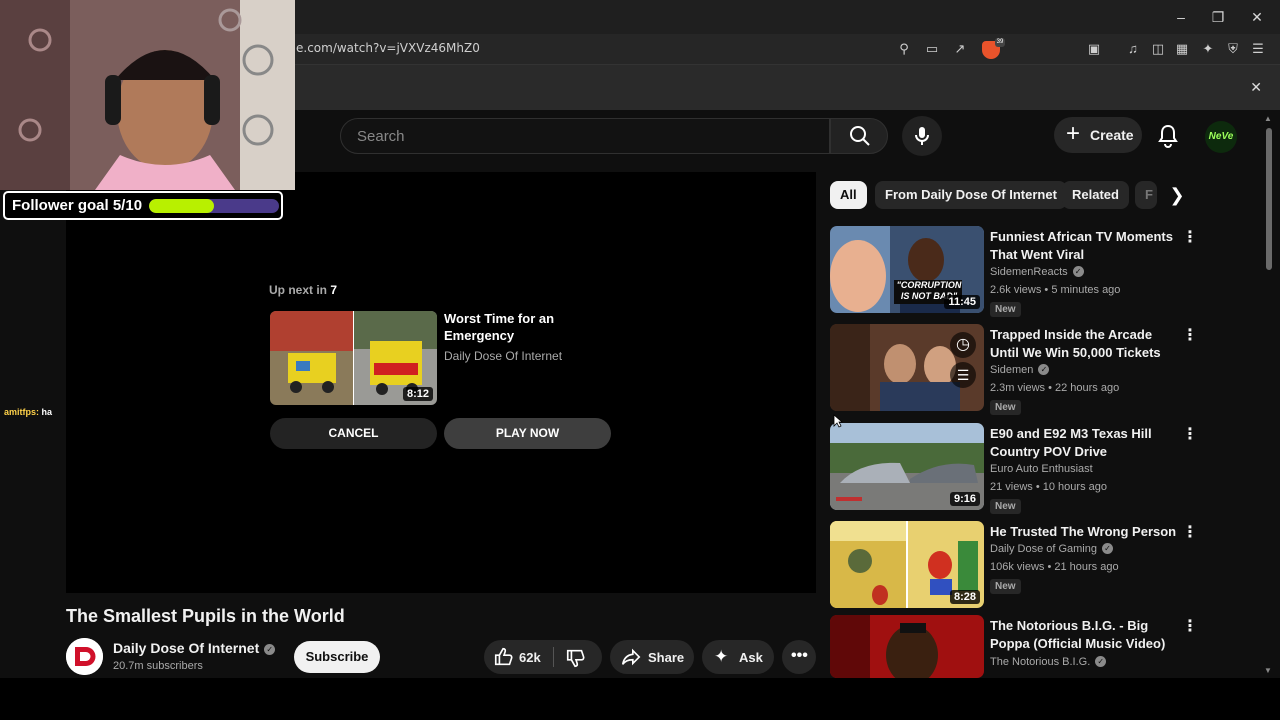 This screenshot has height=720, width=1280. Describe the element at coordinates (907, 564) in the screenshot. I see `recommendation-thumbnail: 8:28` at that location.